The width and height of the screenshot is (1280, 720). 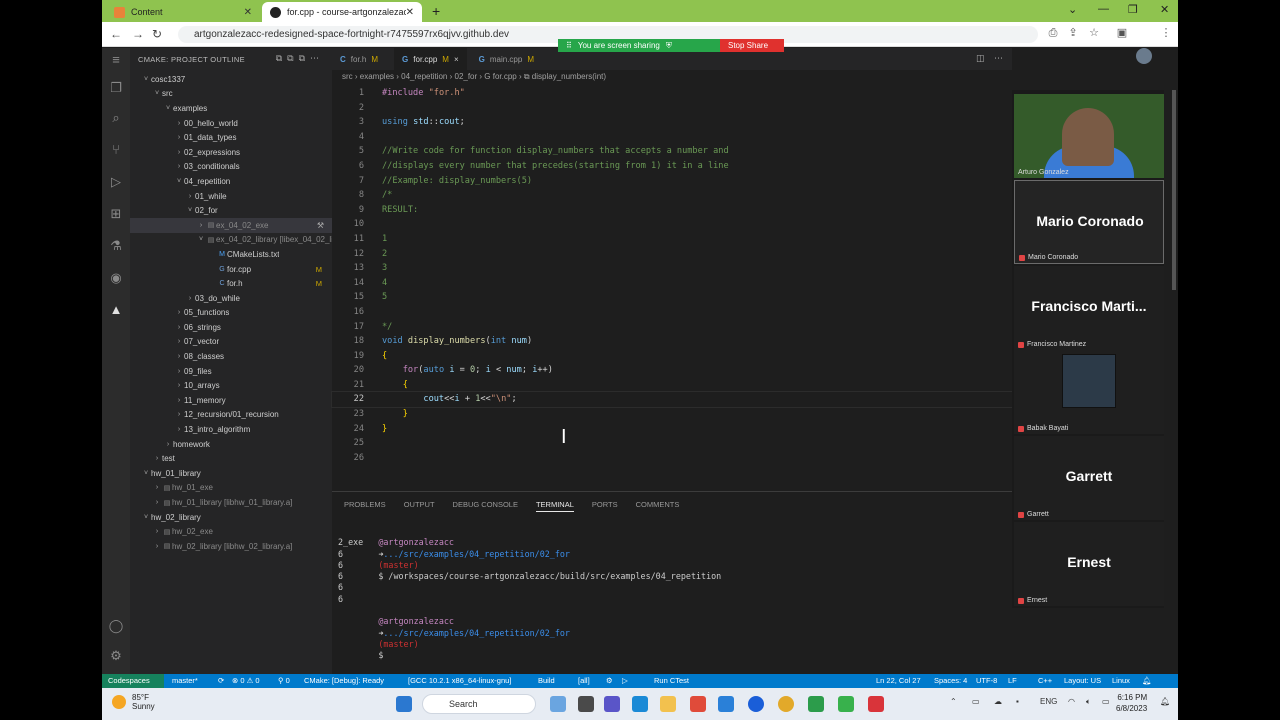 I want to click on tree-item: › ▤ hw_01_library [libhw_01_library.a], so click(x=231, y=502).